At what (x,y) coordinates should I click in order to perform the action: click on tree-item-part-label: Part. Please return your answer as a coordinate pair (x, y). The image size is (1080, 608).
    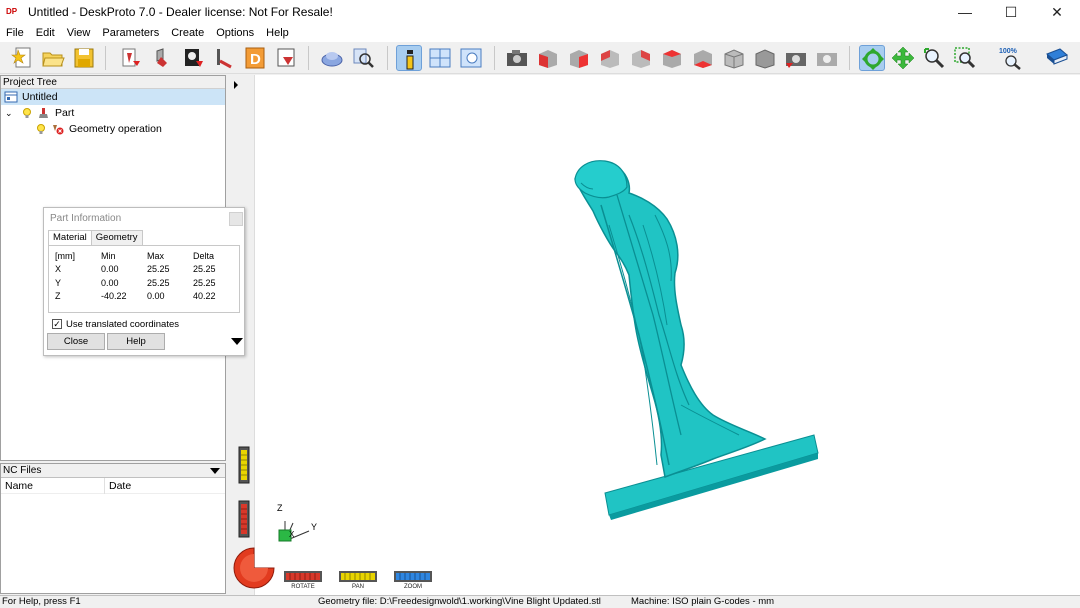
    Looking at the image, I should click on (65, 113).